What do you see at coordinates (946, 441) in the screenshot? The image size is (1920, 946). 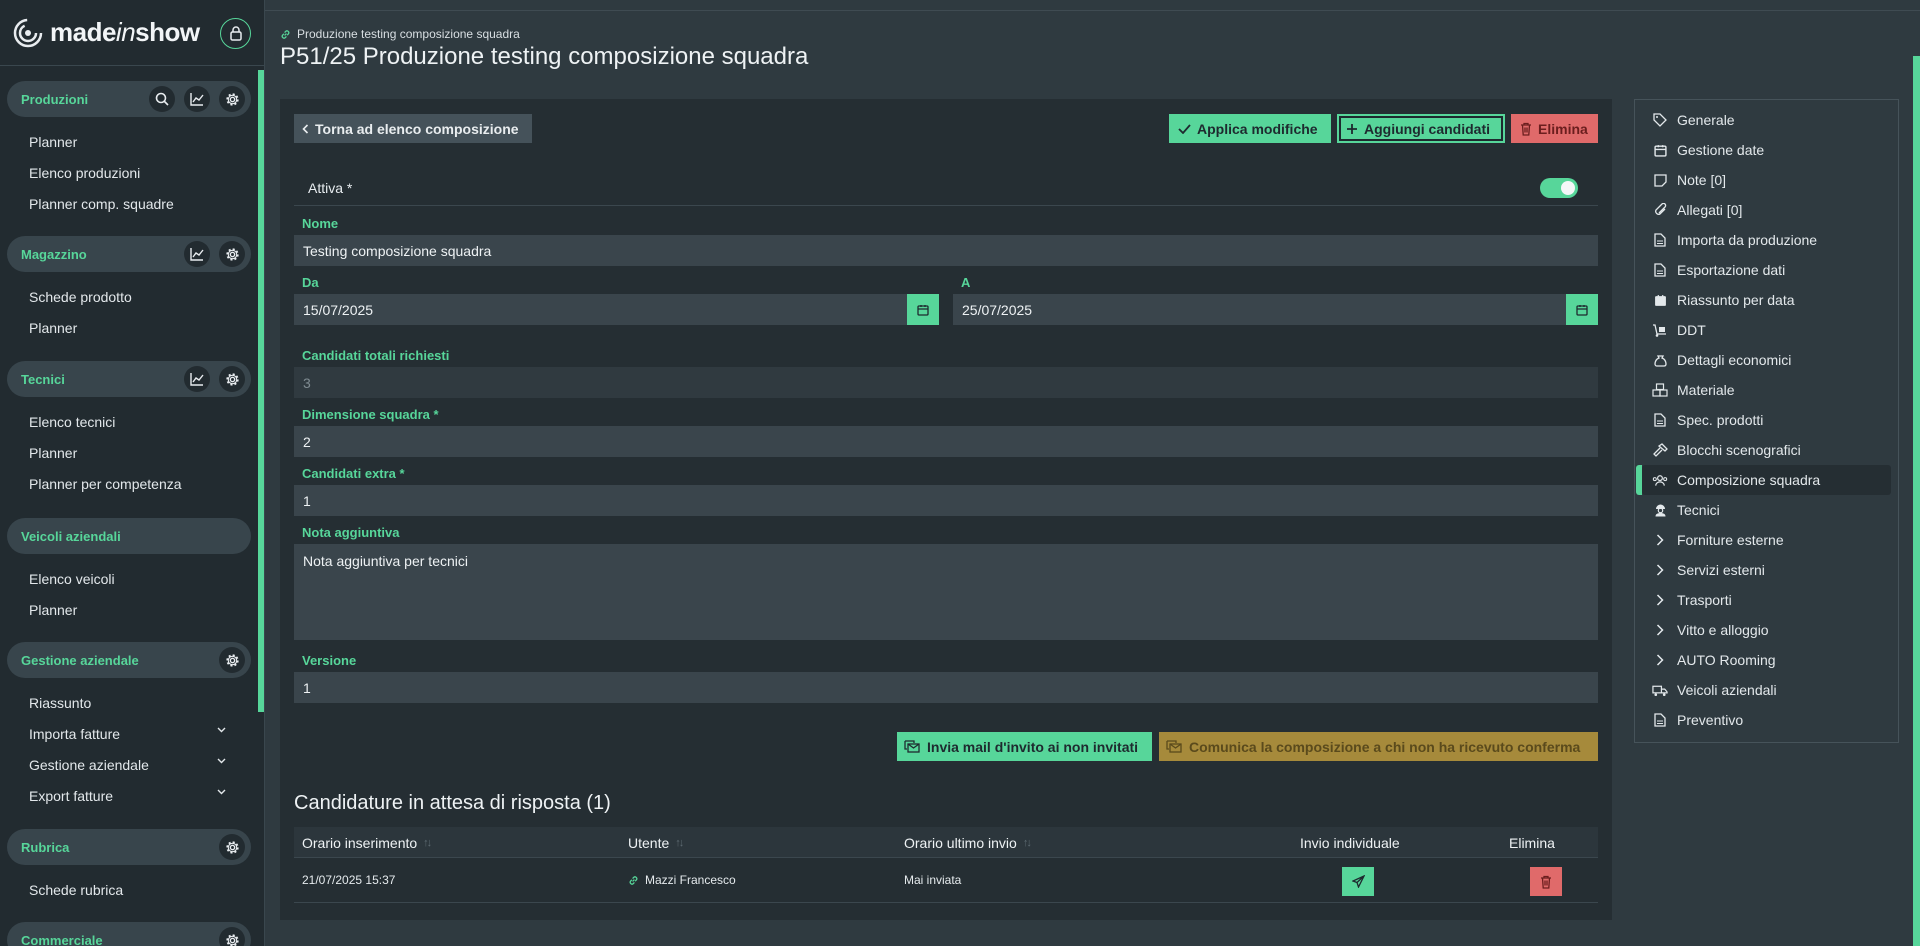 I see `team-size-field: 2` at bounding box center [946, 441].